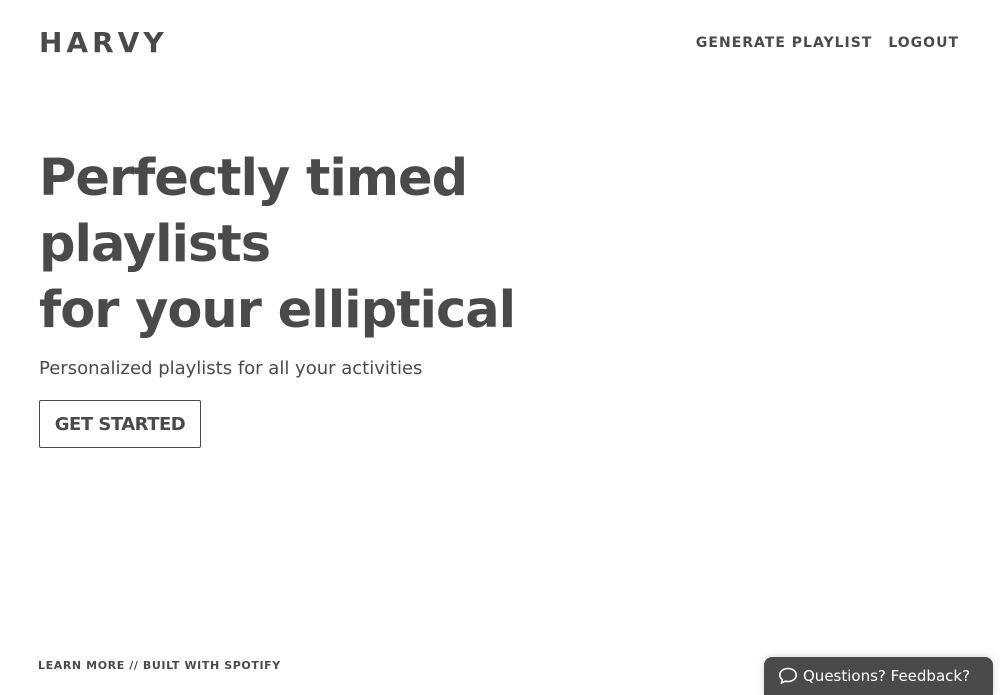 This screenshot has height=695, width=1002. What do you see at coordinates (253, 178) in the screenshot?
I see `hero-title-line-1: Perfectly timed` at bounding box center [253, 178].